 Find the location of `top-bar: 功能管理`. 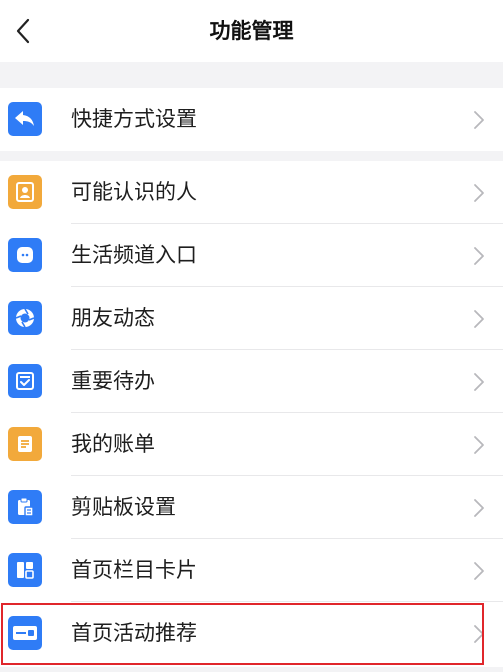

top-bar: 功能管理 is located at coordinates (251, 31).